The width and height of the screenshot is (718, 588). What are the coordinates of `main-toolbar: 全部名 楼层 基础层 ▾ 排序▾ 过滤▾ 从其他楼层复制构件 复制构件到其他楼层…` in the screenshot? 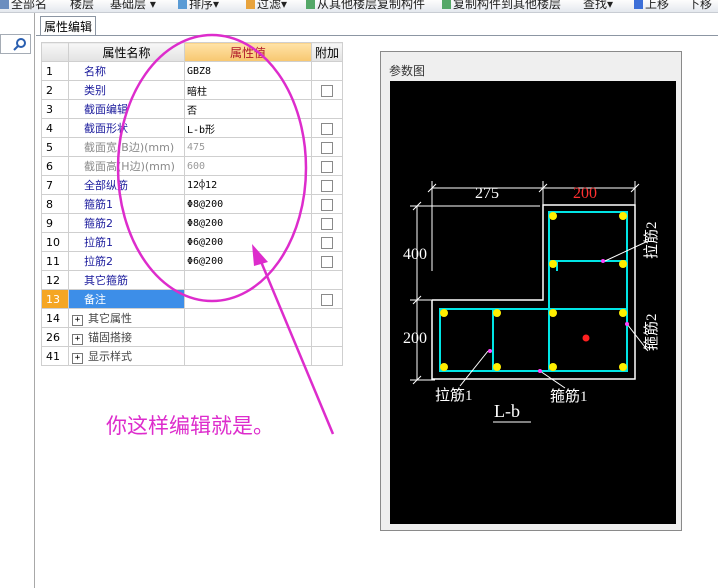 It's located at (359, 6).